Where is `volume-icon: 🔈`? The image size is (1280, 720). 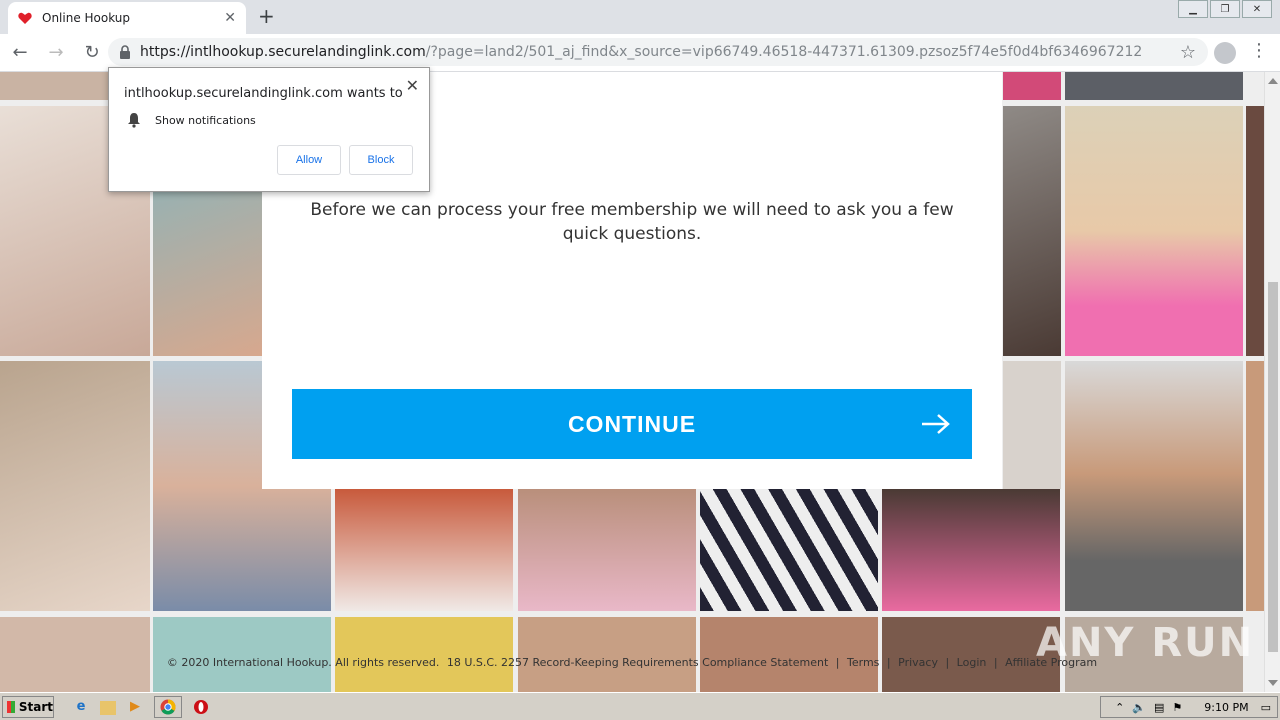 volume-icon: 🔈 is located at coordinates (1139, 707).